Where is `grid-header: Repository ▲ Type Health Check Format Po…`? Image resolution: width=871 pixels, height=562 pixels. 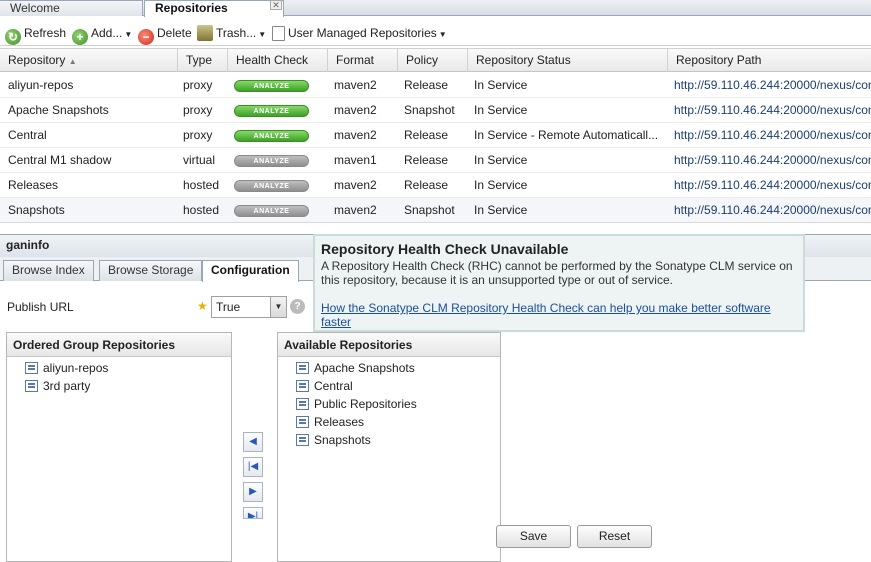
grid-header: Repository ▲ Type Health Check Format Po… is located at coordinates (435, 60).